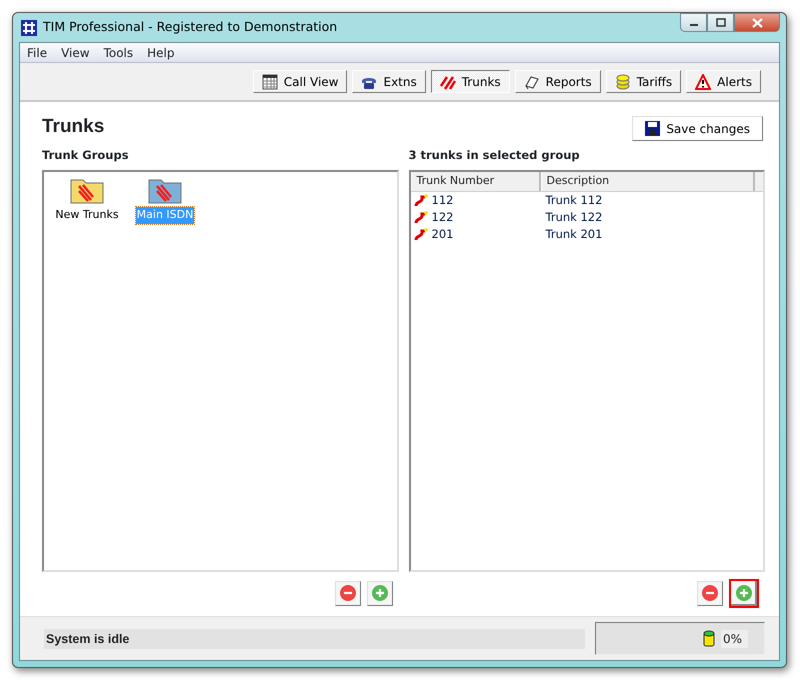 Image resolution: width=800 pixels, height=681 pixels. What do you see at coordinates (532, 82) in the screenshot?
I see `pen-ruler-icon` at bounding box center [532, 82].